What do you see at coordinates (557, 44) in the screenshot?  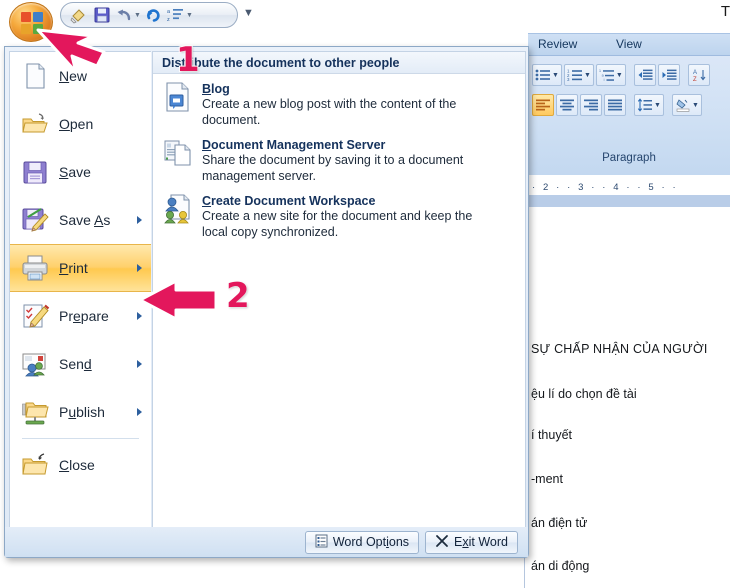 I see `tab-review: Review` at bounding box center [557, 44].